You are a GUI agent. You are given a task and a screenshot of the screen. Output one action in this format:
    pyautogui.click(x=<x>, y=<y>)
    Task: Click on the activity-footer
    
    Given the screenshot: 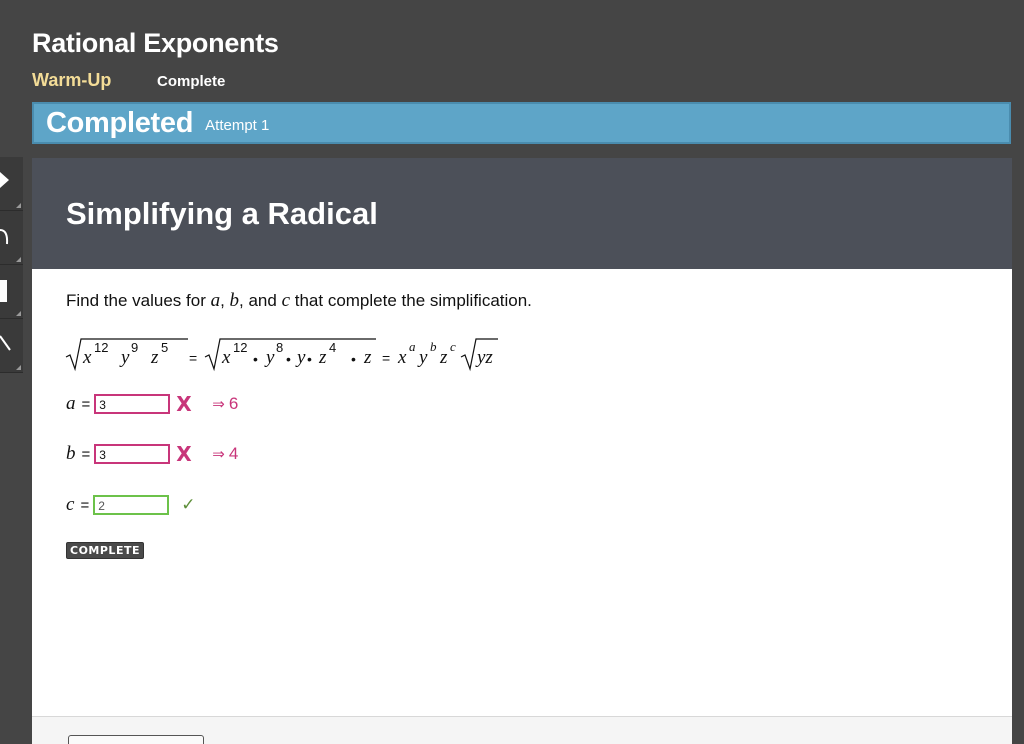 What is the action you would take?
    pyautogui.click(x=522, y=730)
    